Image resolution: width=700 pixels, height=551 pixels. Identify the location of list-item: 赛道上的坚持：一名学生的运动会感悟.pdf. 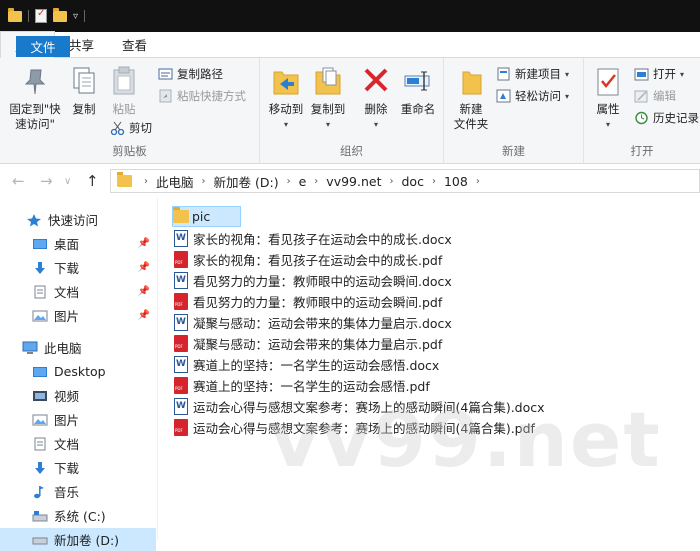
(302, 385).